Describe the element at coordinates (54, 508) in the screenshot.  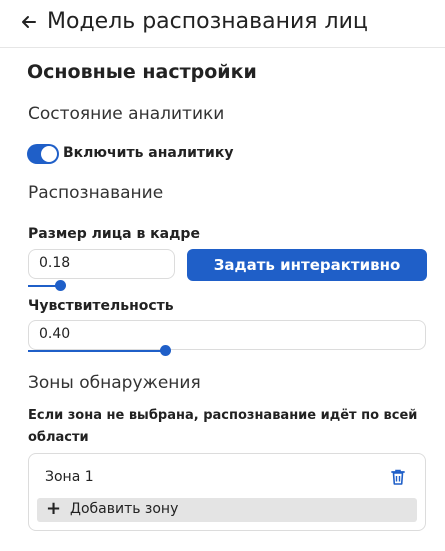
I see `plus-icon: +` at that location.